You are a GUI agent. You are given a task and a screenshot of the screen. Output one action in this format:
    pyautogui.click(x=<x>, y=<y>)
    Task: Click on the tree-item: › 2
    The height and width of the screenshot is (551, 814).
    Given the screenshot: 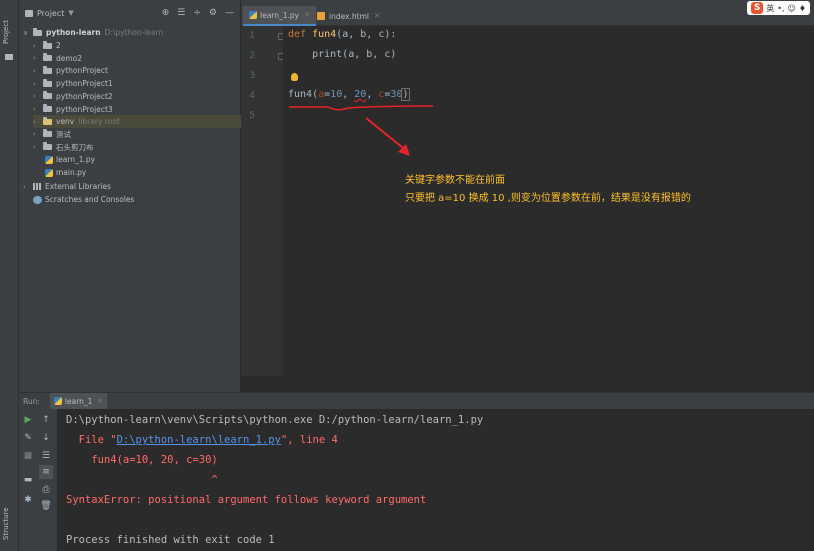 What is the action you would take?
    pyautogui.click(x=47, y=45)
    